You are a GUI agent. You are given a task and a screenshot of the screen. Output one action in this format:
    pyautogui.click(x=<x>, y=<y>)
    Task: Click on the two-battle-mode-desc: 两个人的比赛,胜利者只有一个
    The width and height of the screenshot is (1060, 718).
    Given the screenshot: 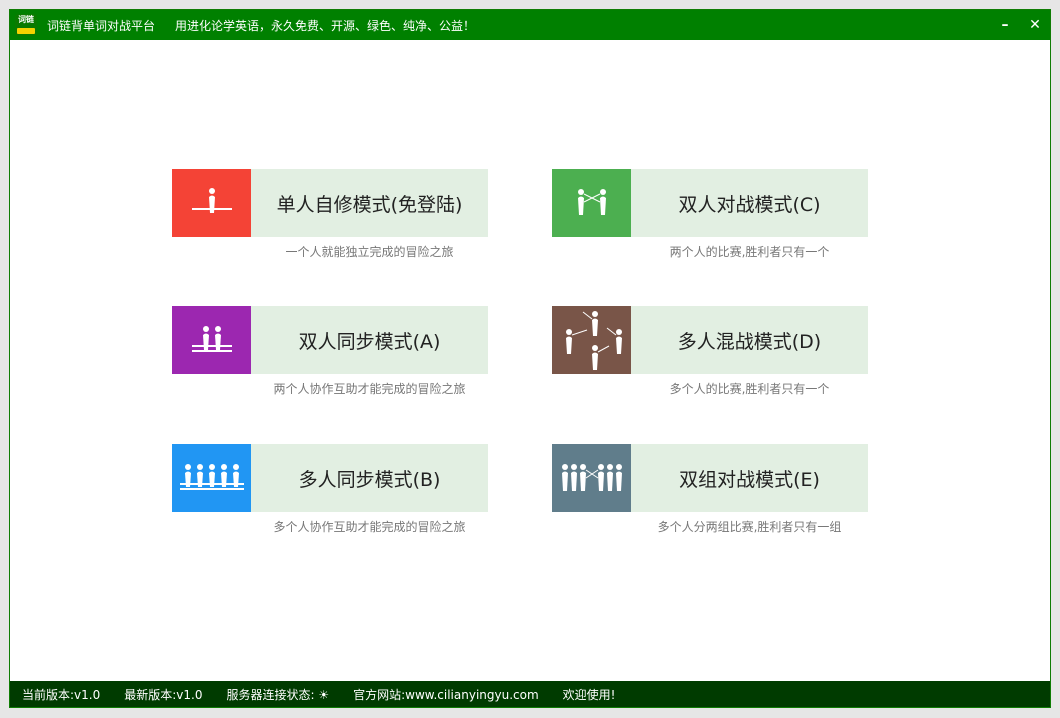 What is the action you would take?
    pyautogui.click(x=749, y=252)
    